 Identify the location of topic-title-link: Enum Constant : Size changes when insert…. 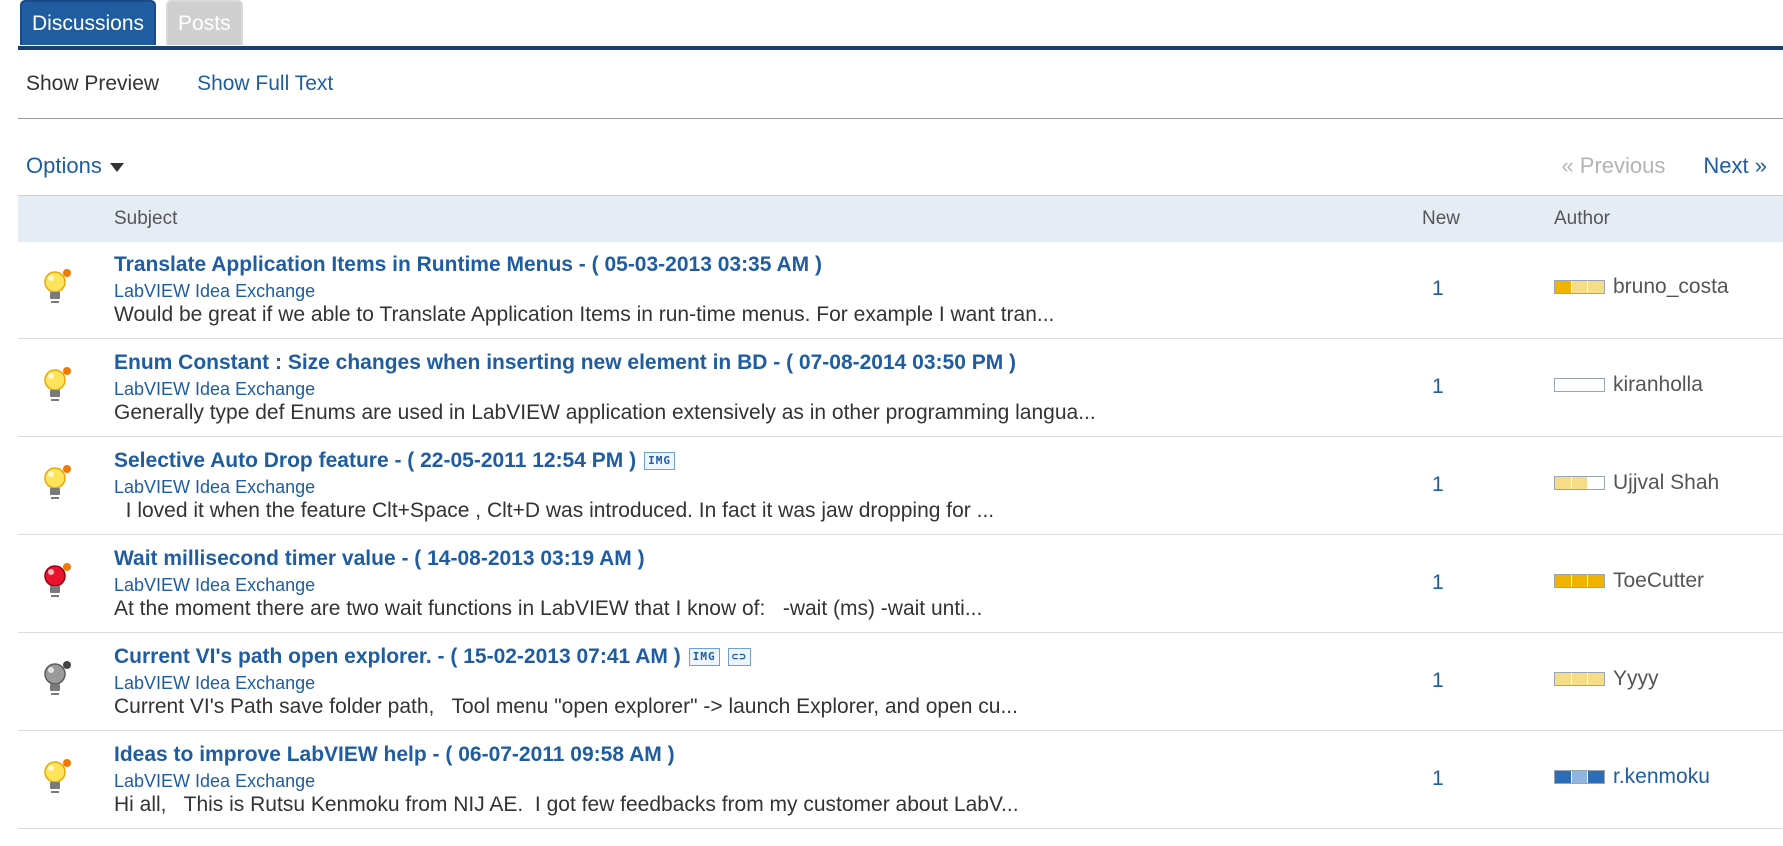
(565, 363).